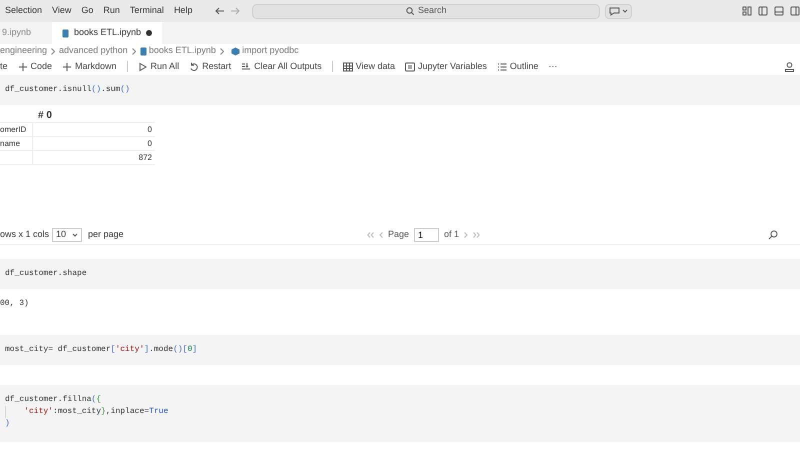  I want to click on toolbar-button: Jupyter Variables, so click(446, 67).